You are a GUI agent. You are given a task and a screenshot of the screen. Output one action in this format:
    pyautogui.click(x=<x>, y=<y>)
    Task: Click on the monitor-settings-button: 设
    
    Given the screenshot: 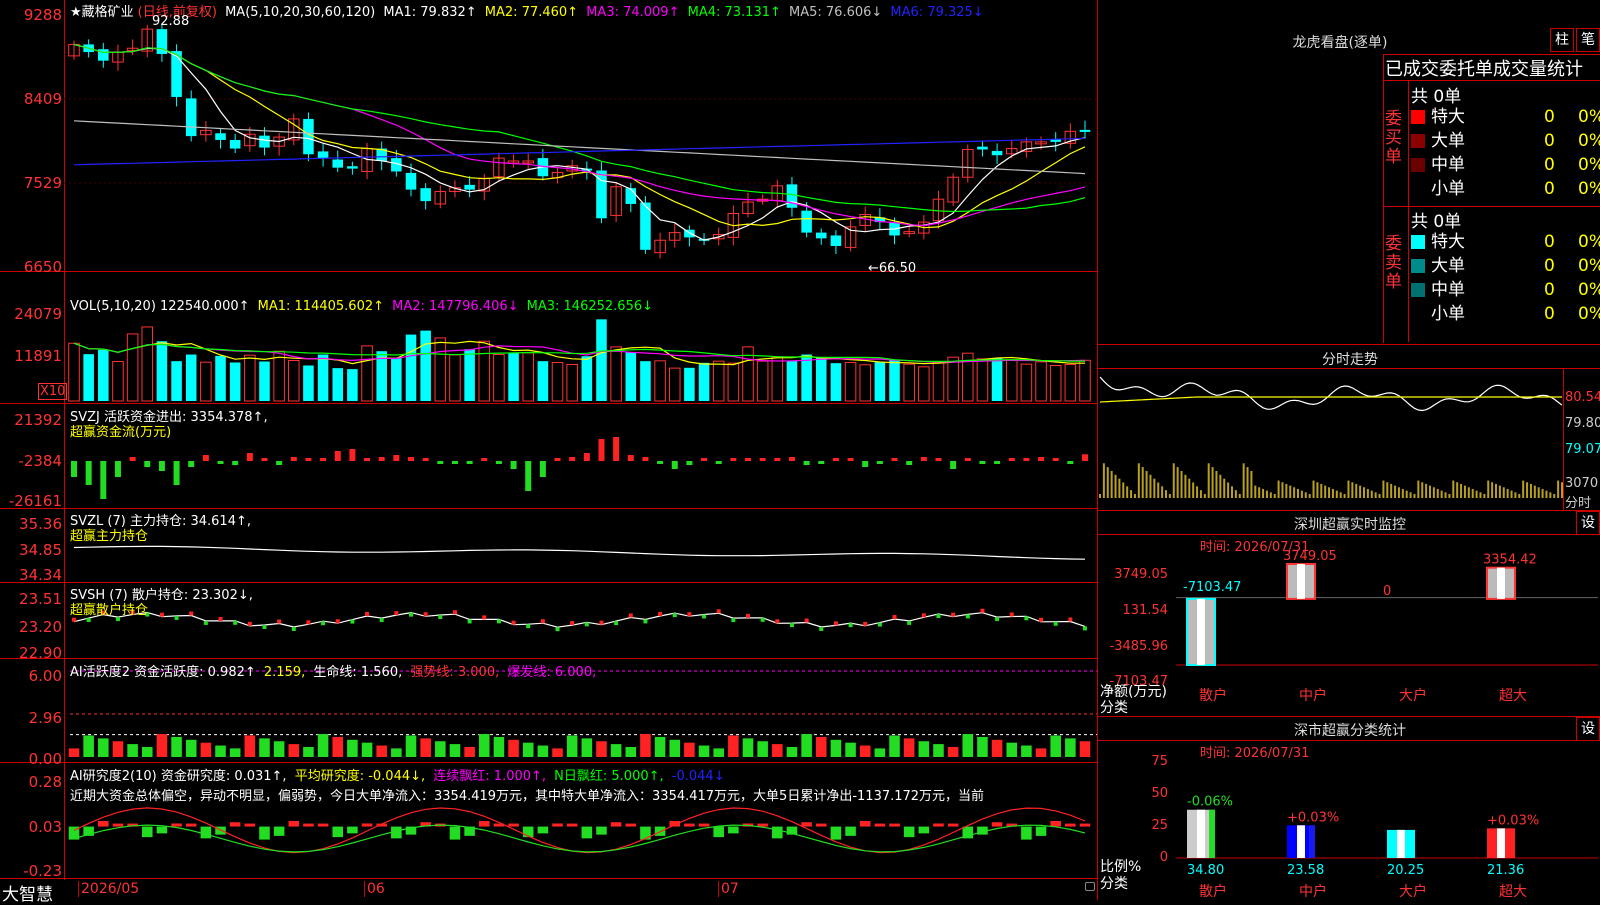 What is the action you would take?
    pyautogui.click(x=1588, y=523)
    